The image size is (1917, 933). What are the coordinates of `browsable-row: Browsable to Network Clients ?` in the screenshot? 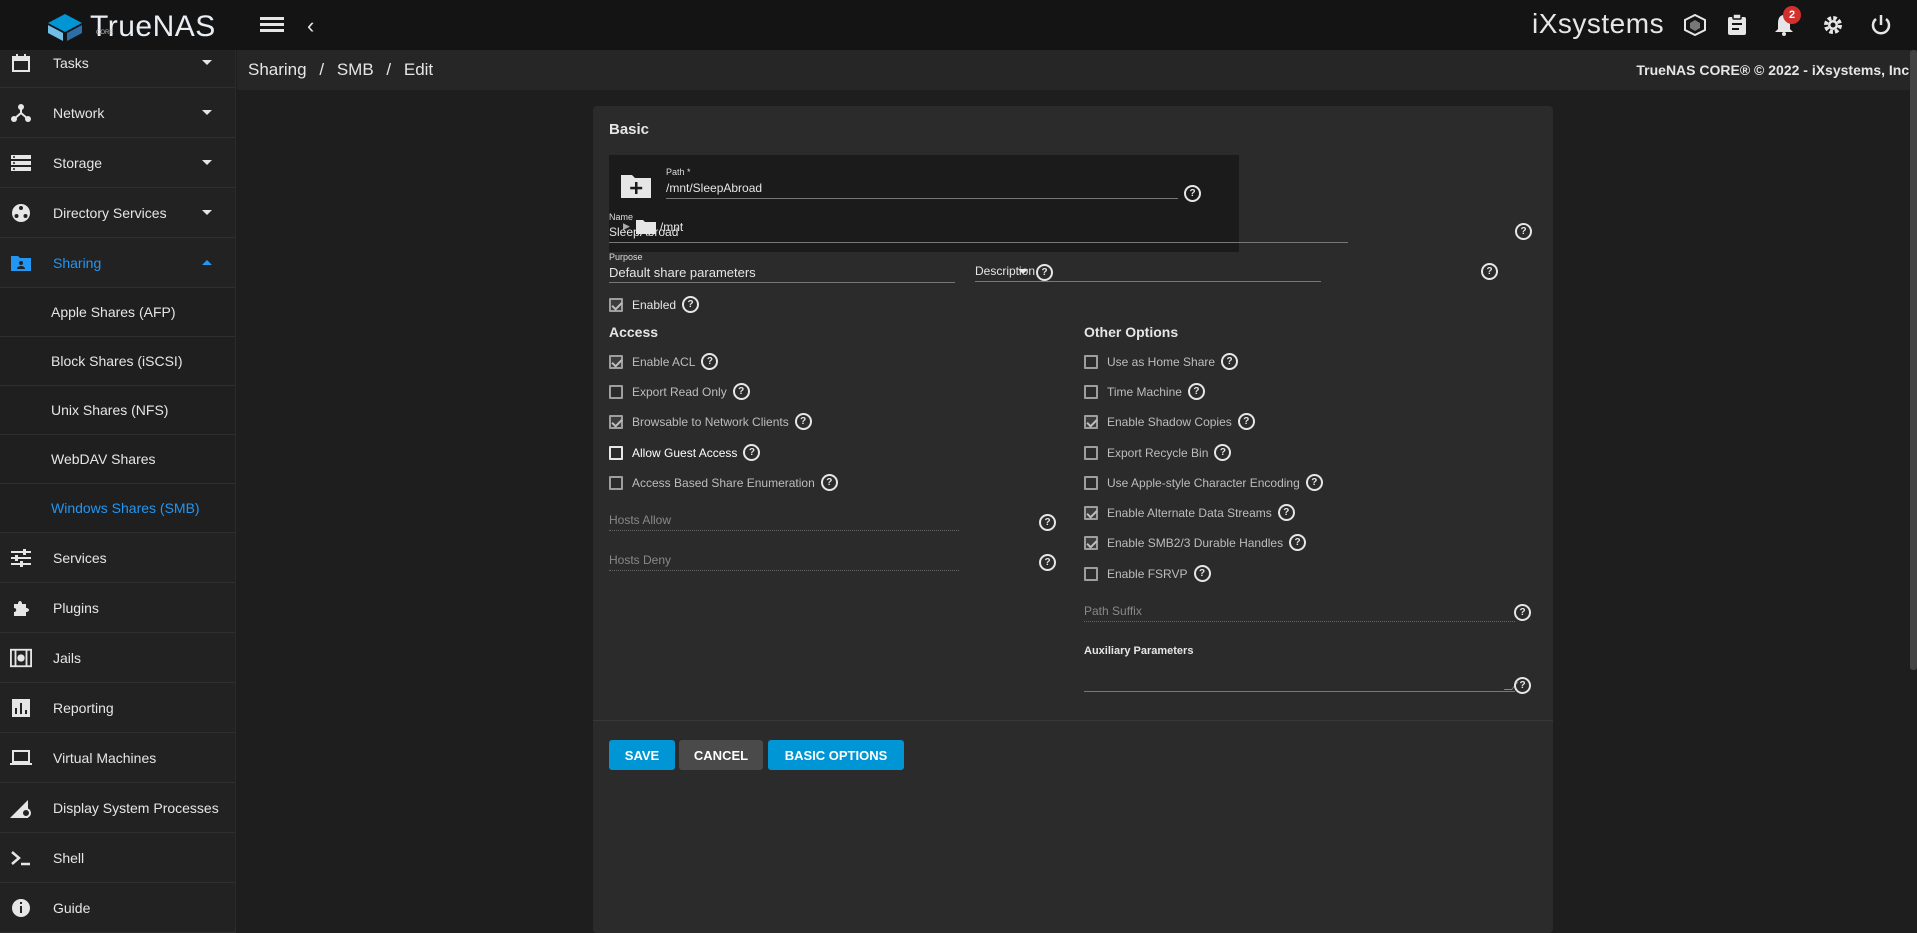 It's located at (710, 421).